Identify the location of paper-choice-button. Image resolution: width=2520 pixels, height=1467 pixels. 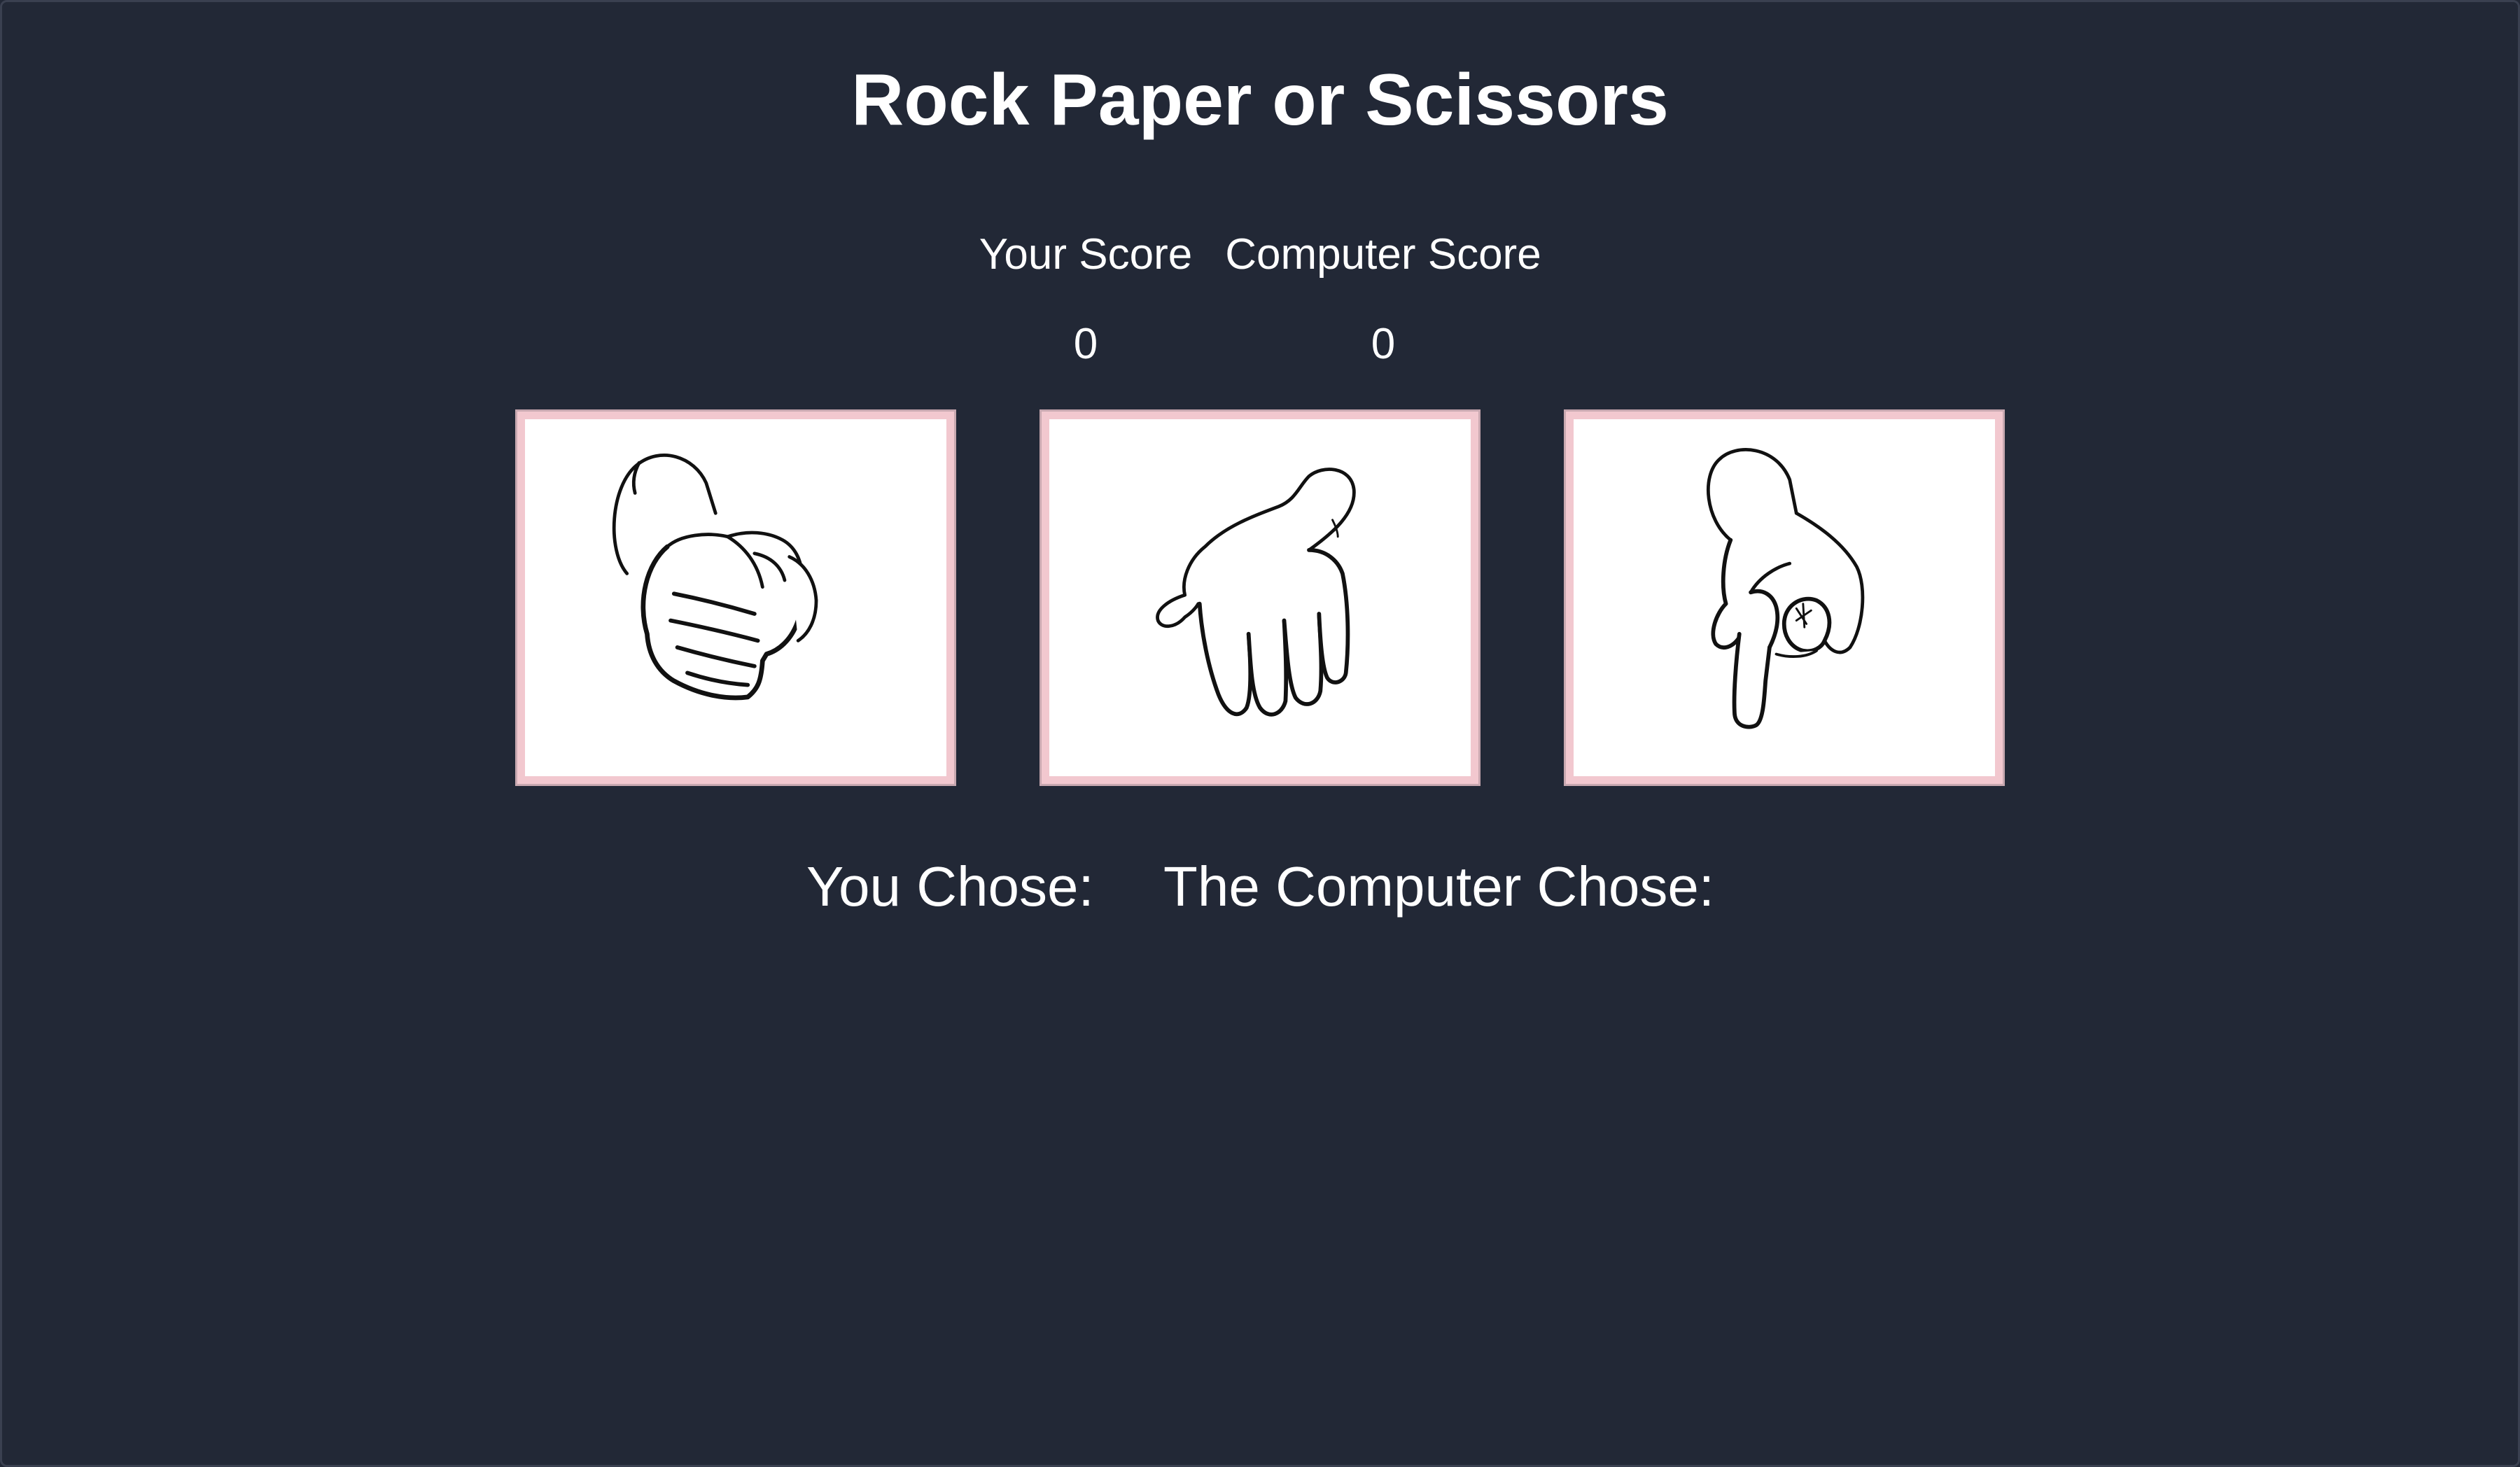
(1260, 598).